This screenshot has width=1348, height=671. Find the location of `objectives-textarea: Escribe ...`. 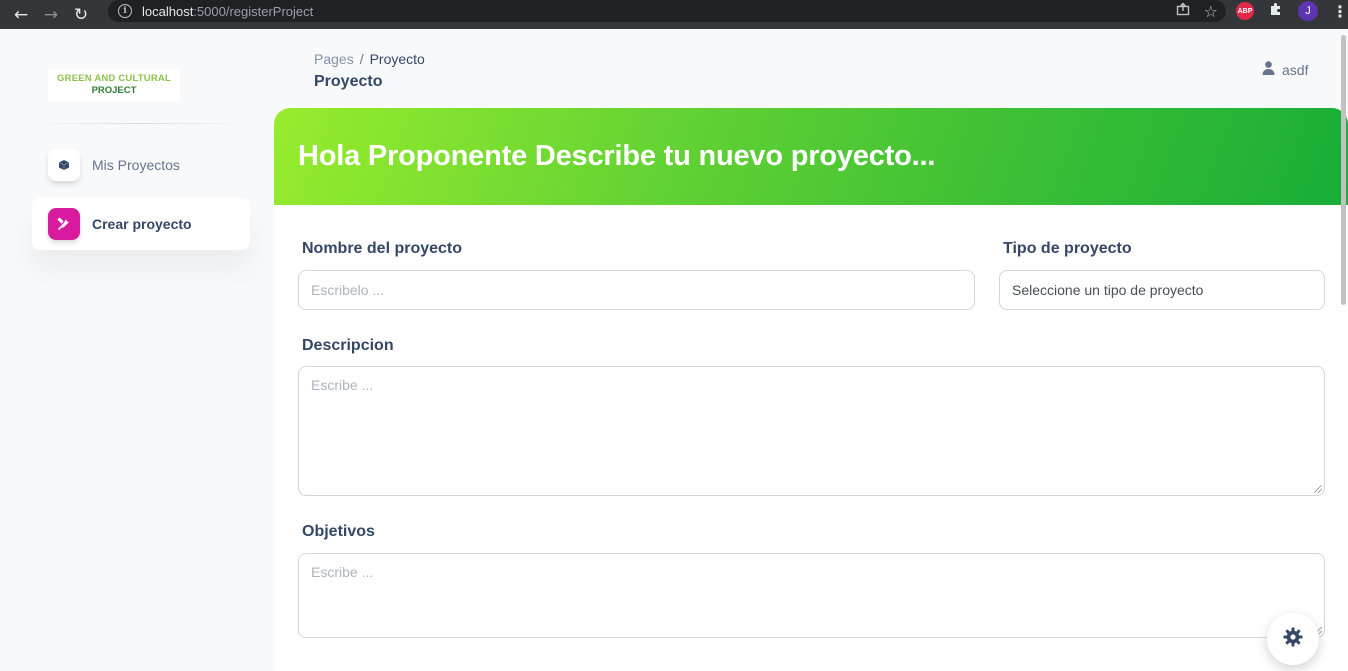

objectives-textarea: Escribe ... is located at coordinates (811, 595).